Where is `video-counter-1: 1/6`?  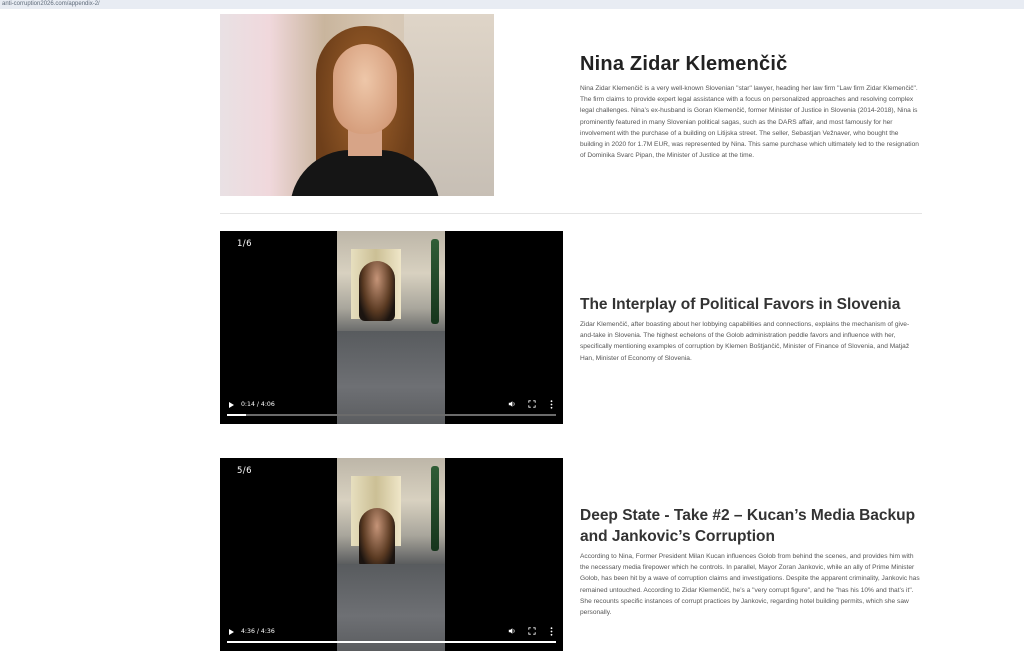 video-counter-1: 1/6 is located at coordinates (244, 244).